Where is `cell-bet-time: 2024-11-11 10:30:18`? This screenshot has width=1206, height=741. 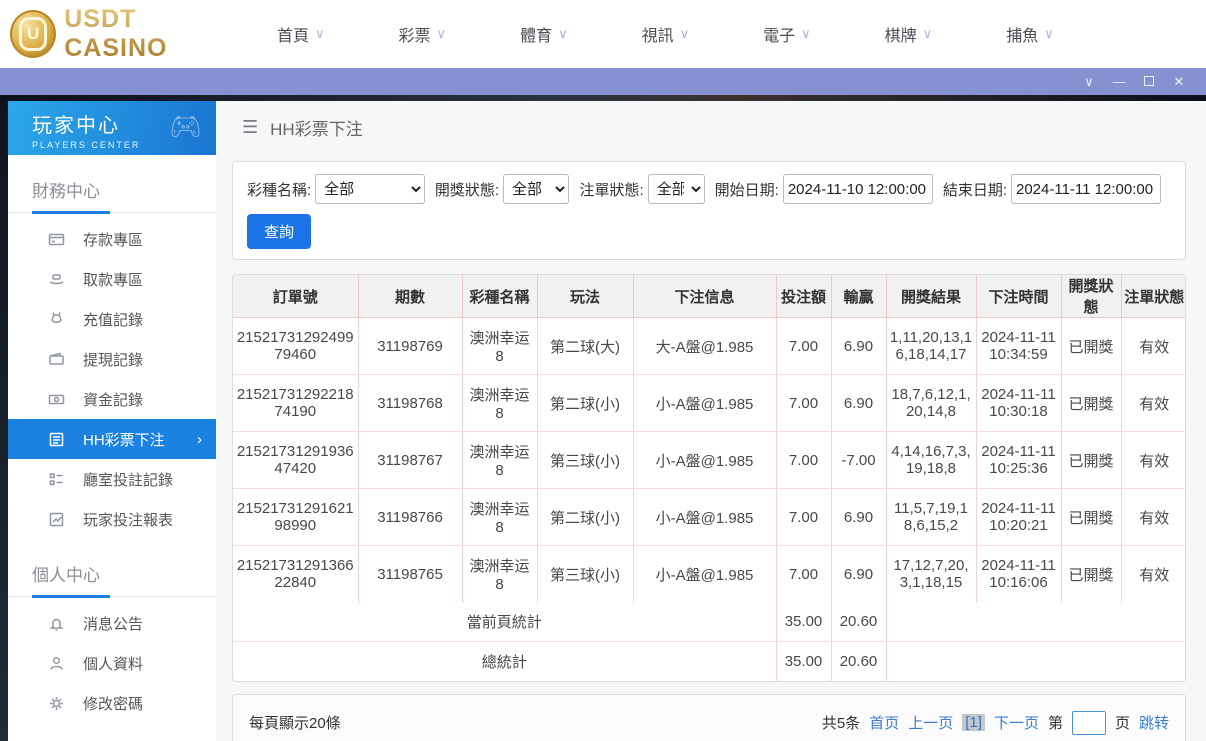 cell-bet-time: 2024-11-11 10:30:18 is located at coordinates (1019, 403).